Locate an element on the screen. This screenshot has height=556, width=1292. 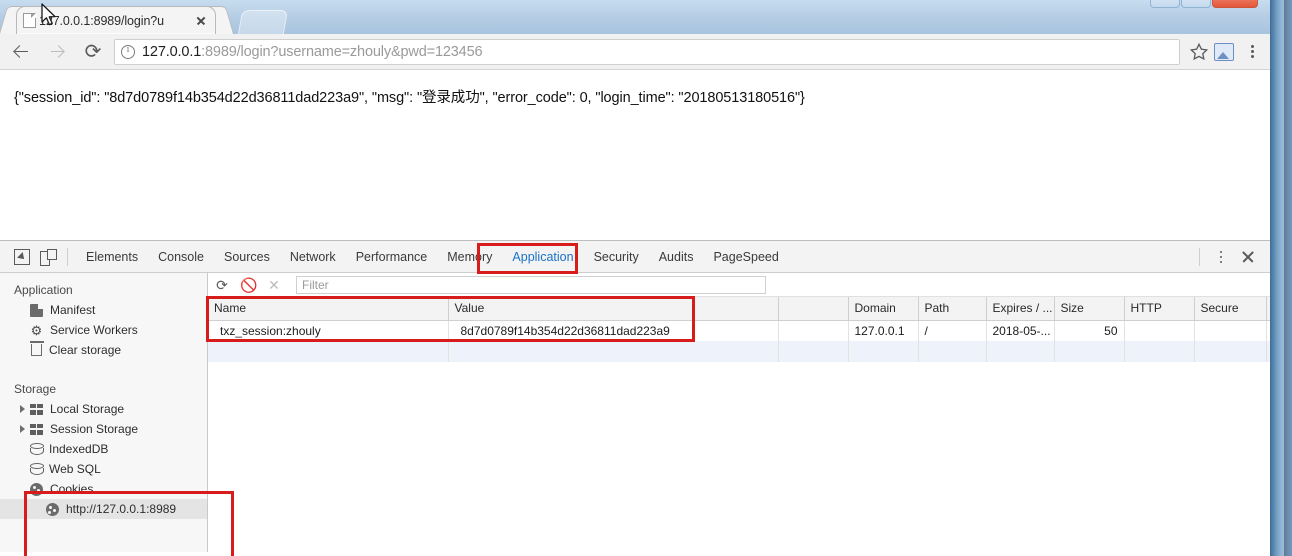
sidebar-item-label: Service Workers is located at coordinates (94, 330).